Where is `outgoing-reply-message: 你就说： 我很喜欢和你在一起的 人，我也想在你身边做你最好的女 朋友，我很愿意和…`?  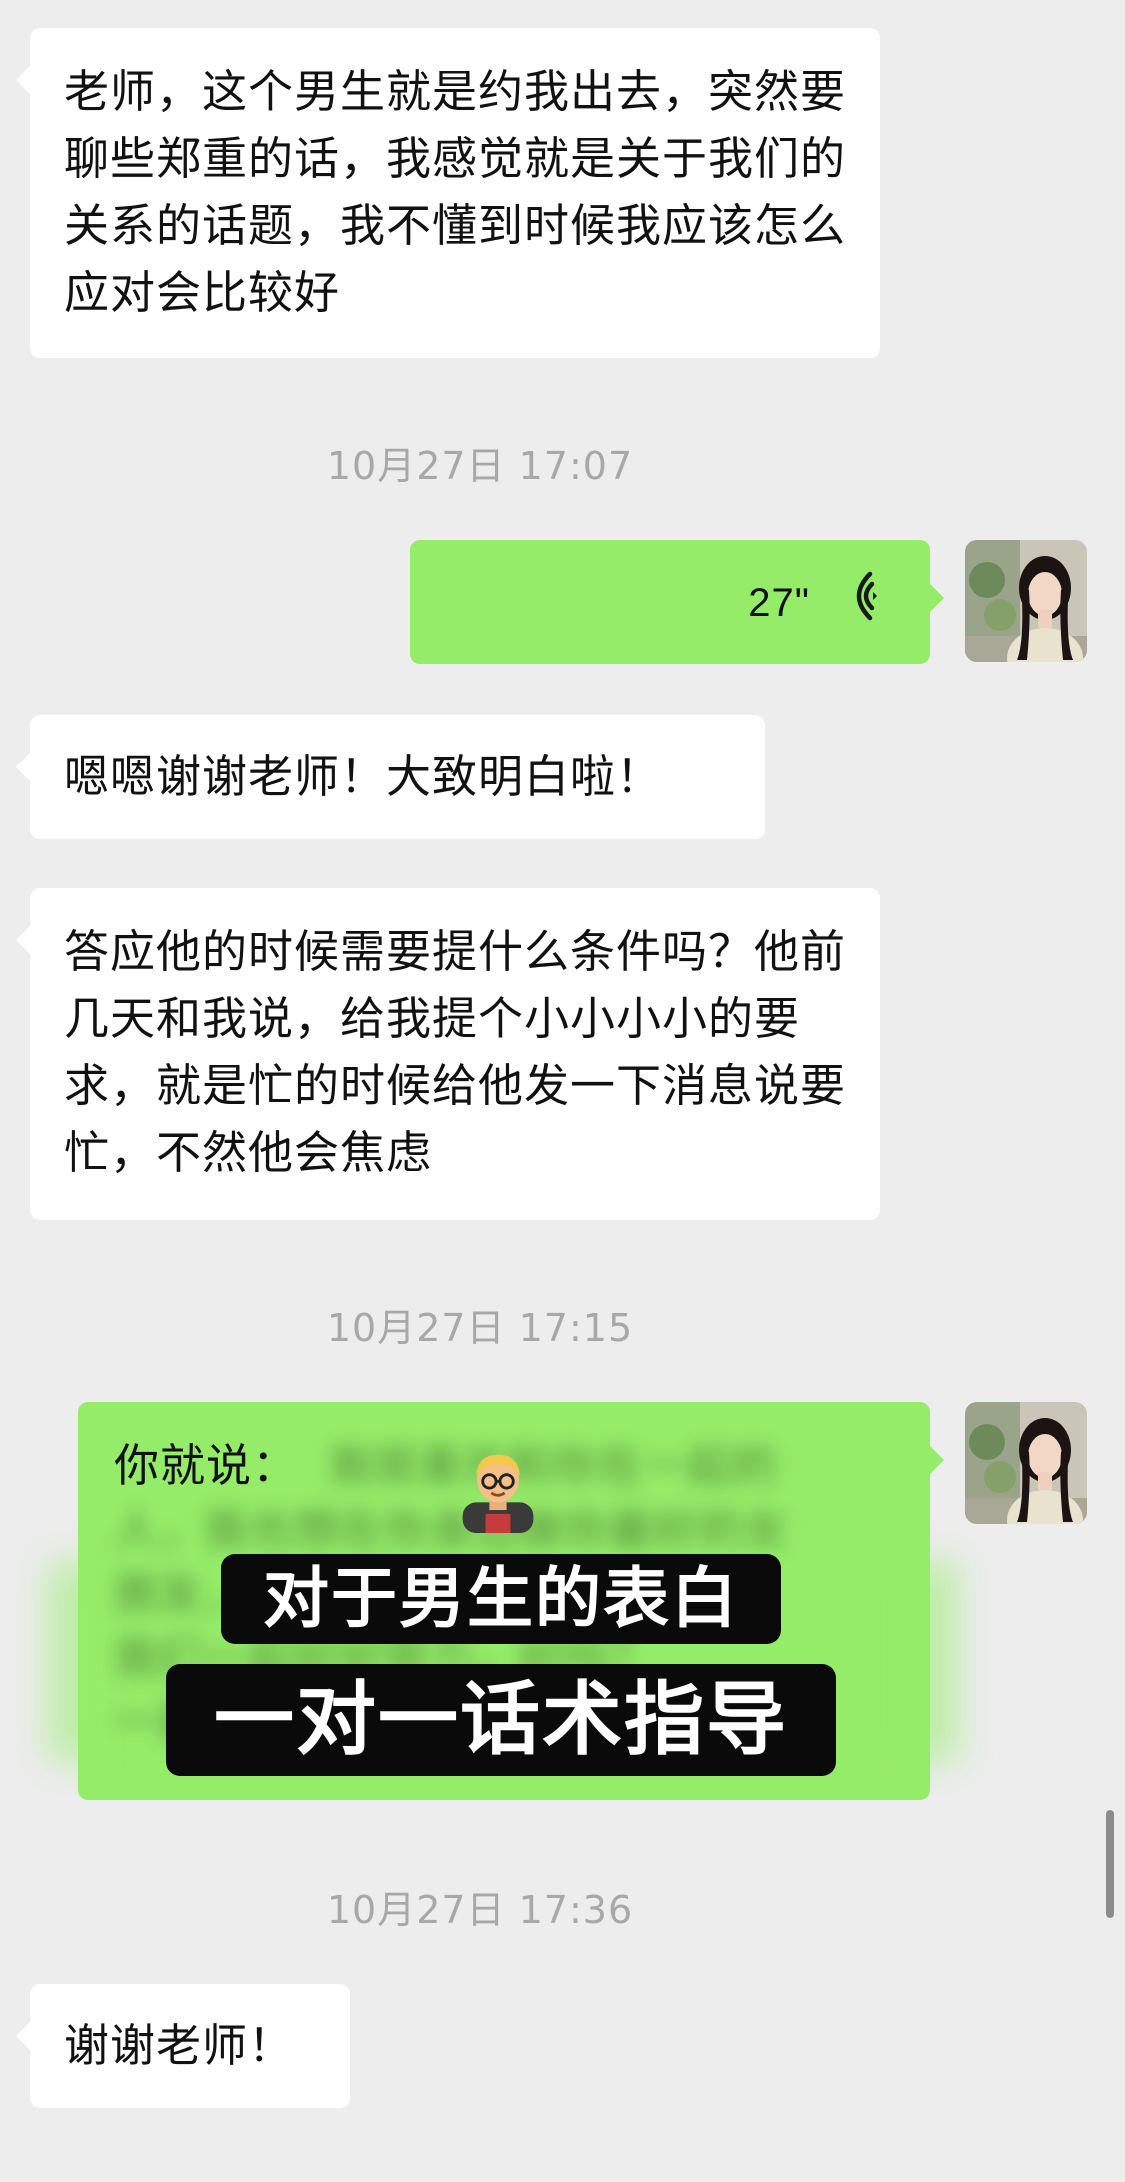
outgoing-reply-message: 你就说： 我很喜欢和你在一起的 人，我也想在你身边做你最好的女 朋友，我很愿意和… is located at coordinates (503, 1601).